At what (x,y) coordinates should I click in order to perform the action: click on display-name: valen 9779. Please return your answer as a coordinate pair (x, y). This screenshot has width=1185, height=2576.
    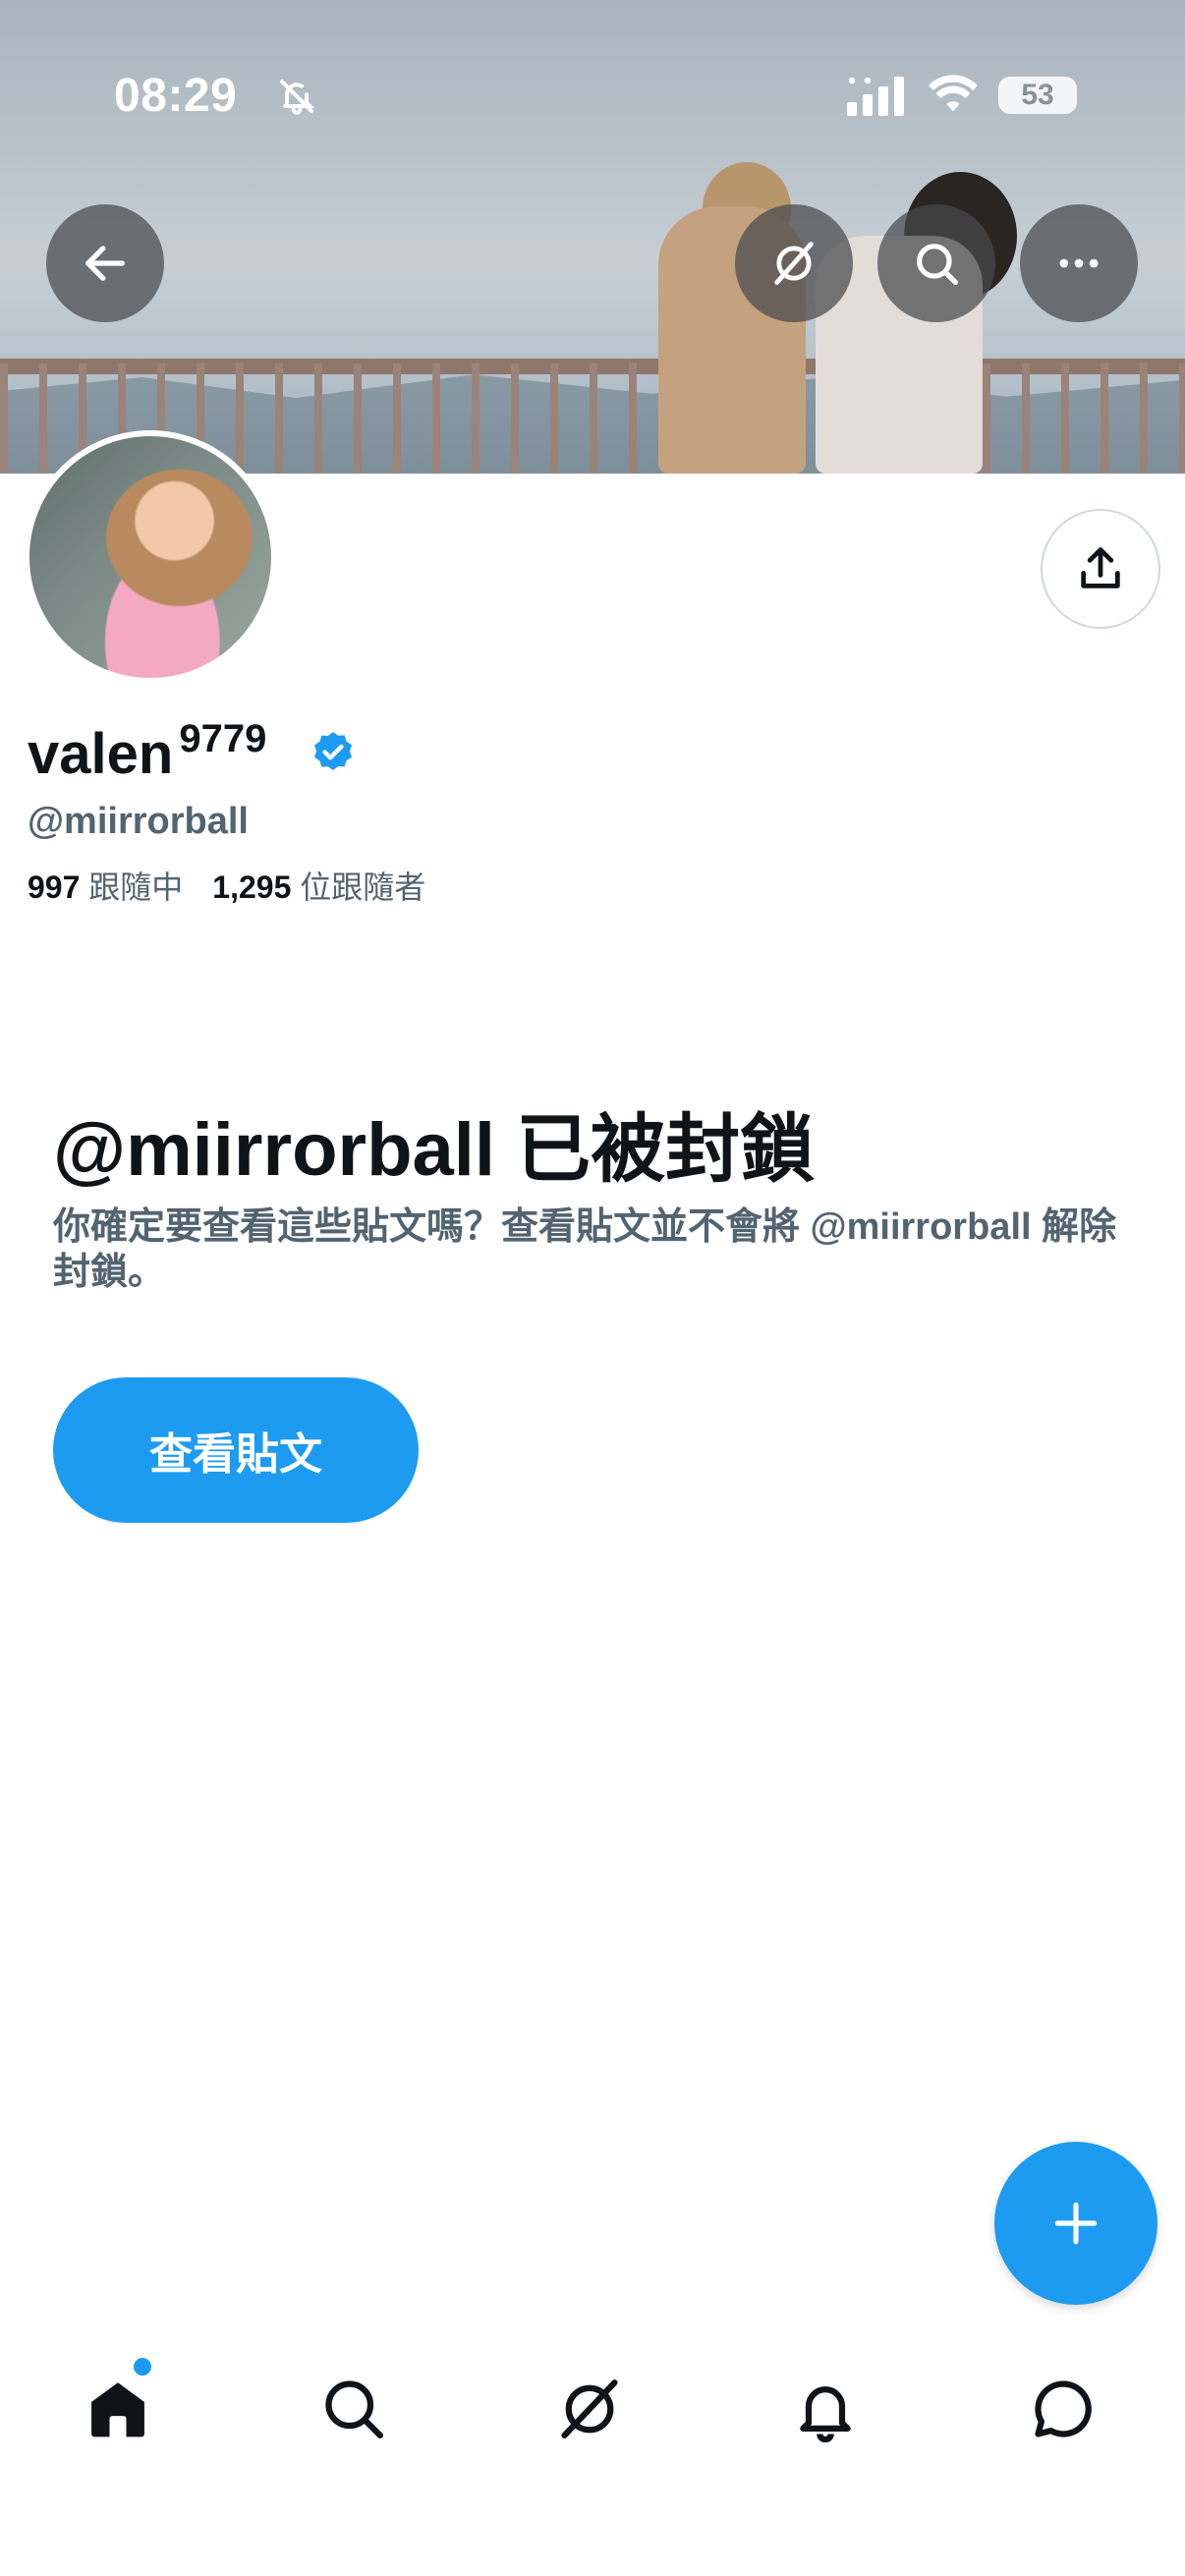
    Looking at the image, I should click on (147, 752).